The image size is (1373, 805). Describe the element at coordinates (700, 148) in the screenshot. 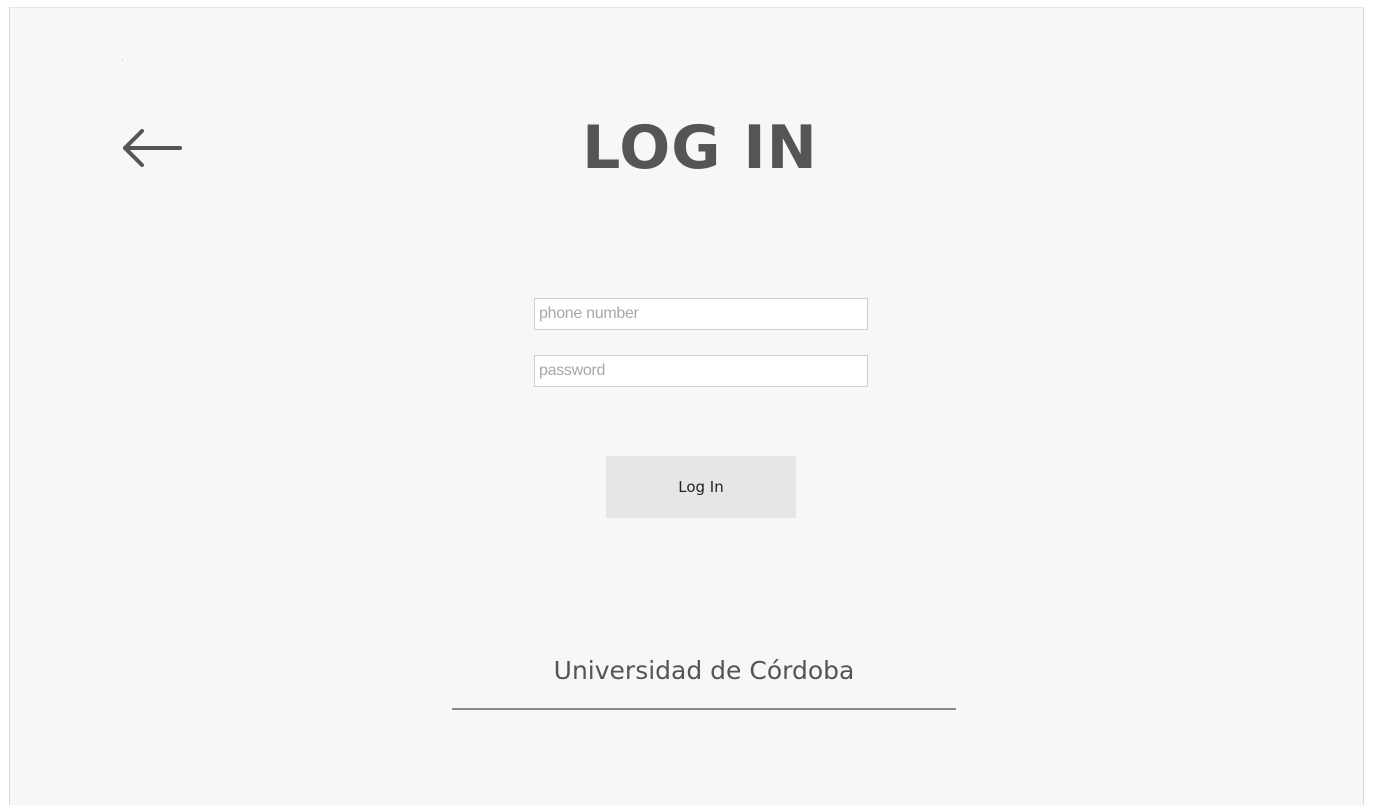

I see `page-title: LOG IN` at that location.